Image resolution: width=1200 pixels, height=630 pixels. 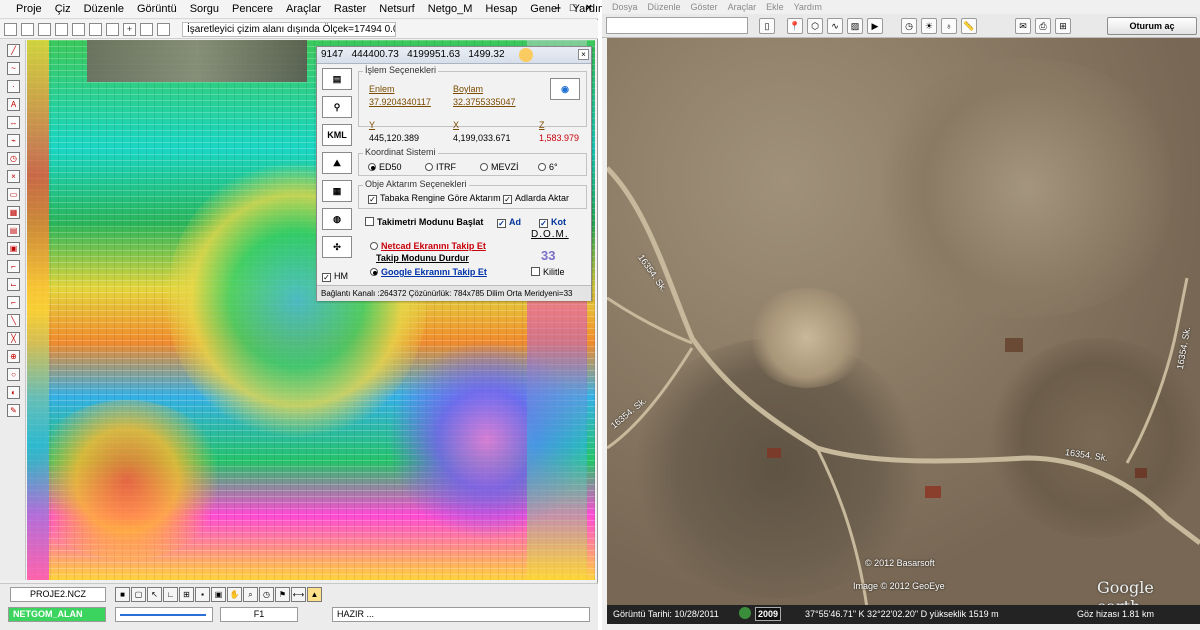 I want to click on tabaka-checkbox: ✓ Tabaka Rengine Göre Aktarım, so click(x=434, y=198).